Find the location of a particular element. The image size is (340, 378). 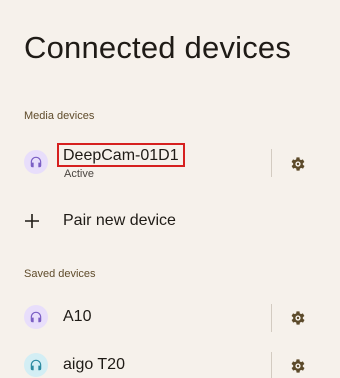

media-devices-header: Media devices is located at coordinates (59, 116).